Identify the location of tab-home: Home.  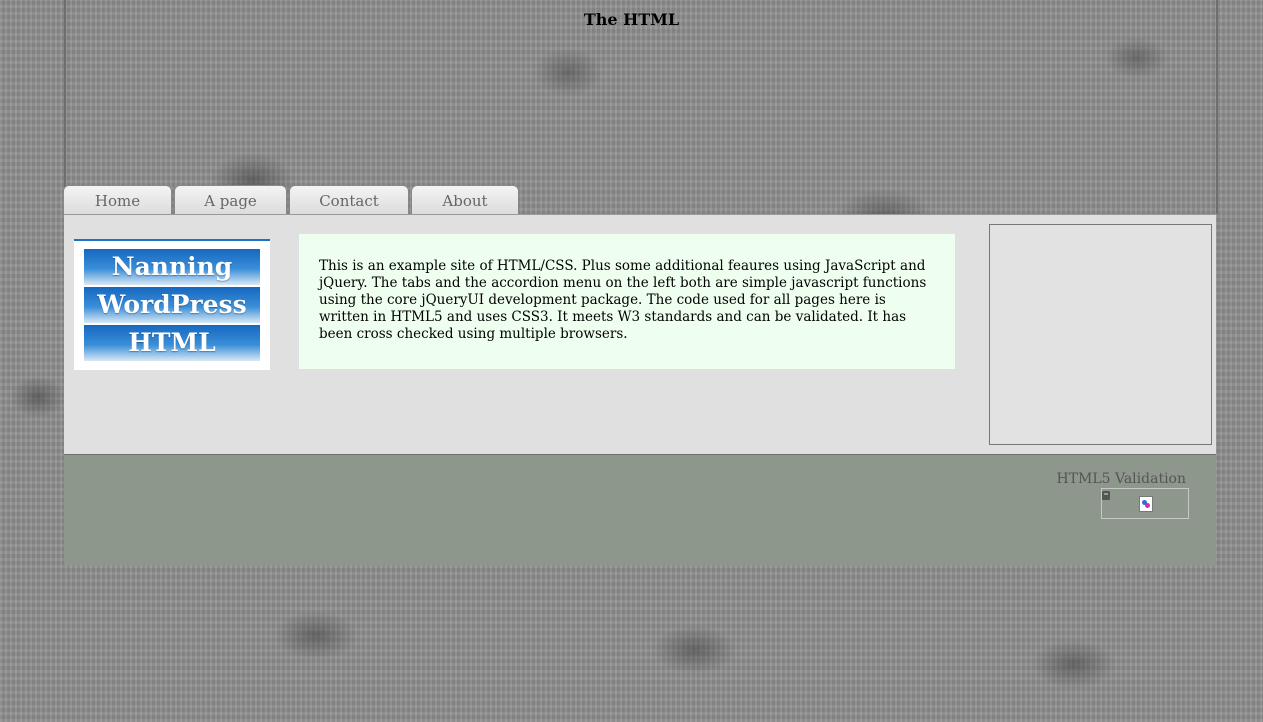
(117, 199).